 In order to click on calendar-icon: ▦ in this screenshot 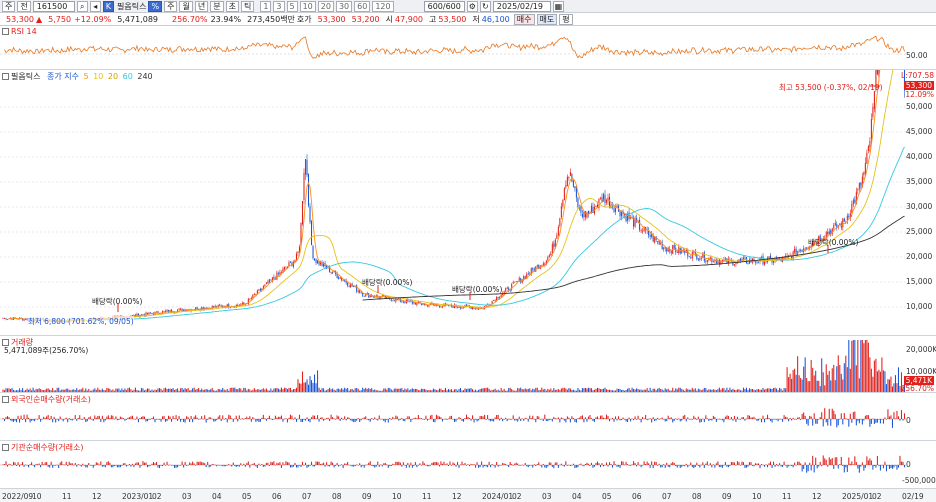, I will do `click(558, 6)`.